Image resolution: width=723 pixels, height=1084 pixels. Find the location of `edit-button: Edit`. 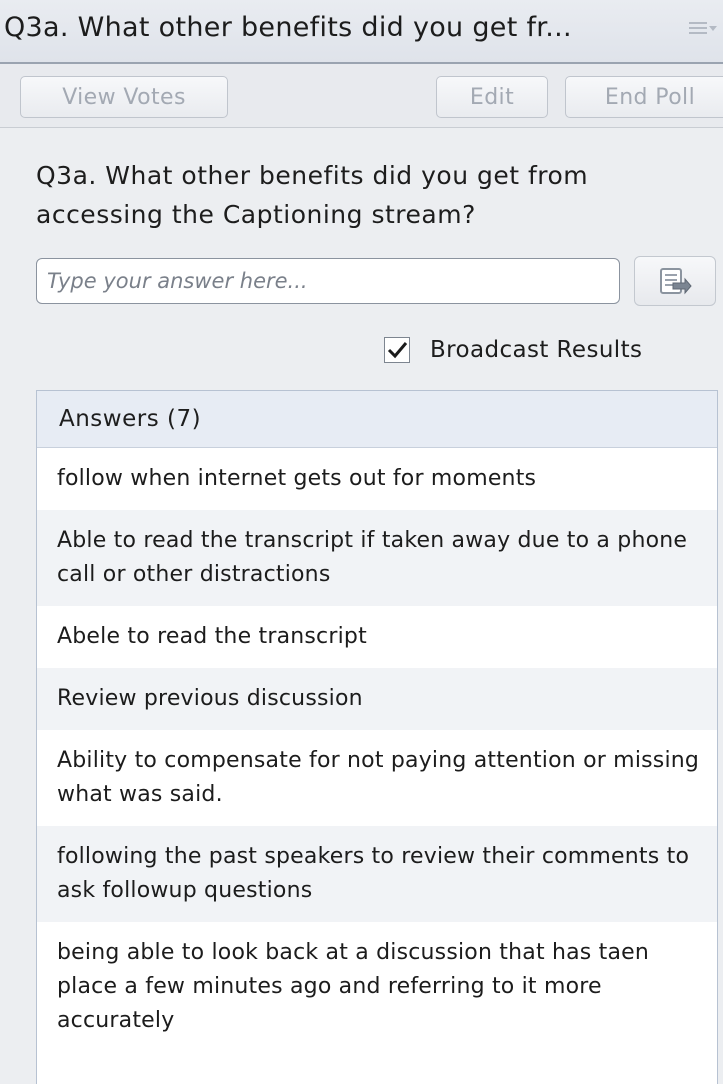

edit-button: Edit is located at coordinates (492, 97).